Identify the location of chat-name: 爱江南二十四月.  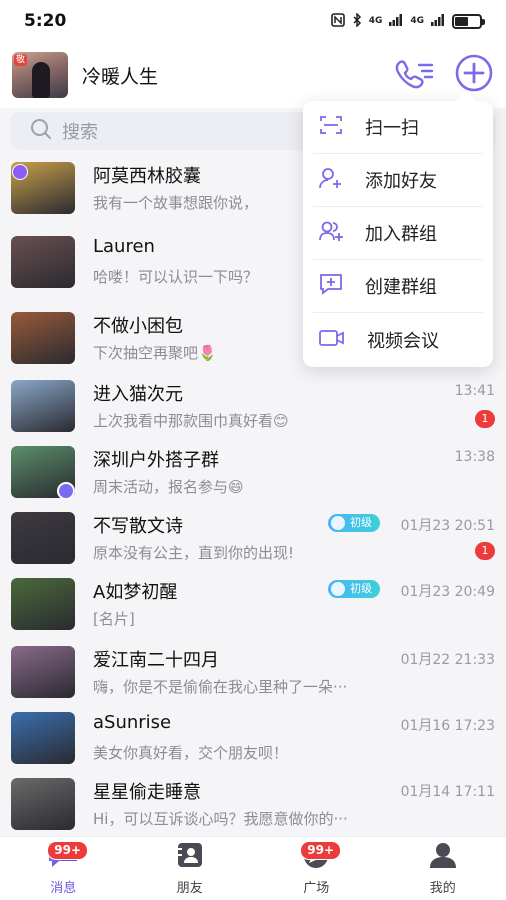
(156, 660).